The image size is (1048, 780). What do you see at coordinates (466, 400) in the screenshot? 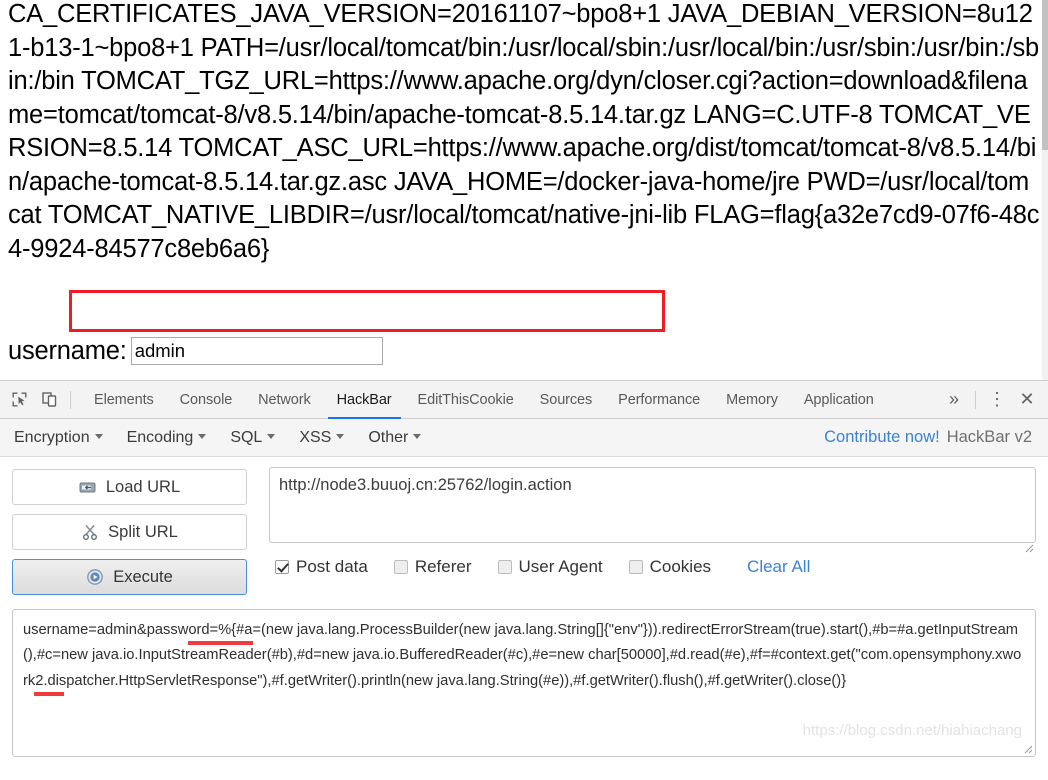
I see `tab-editthiscookie: EditThisCookie` at bounding box center [466, 400].